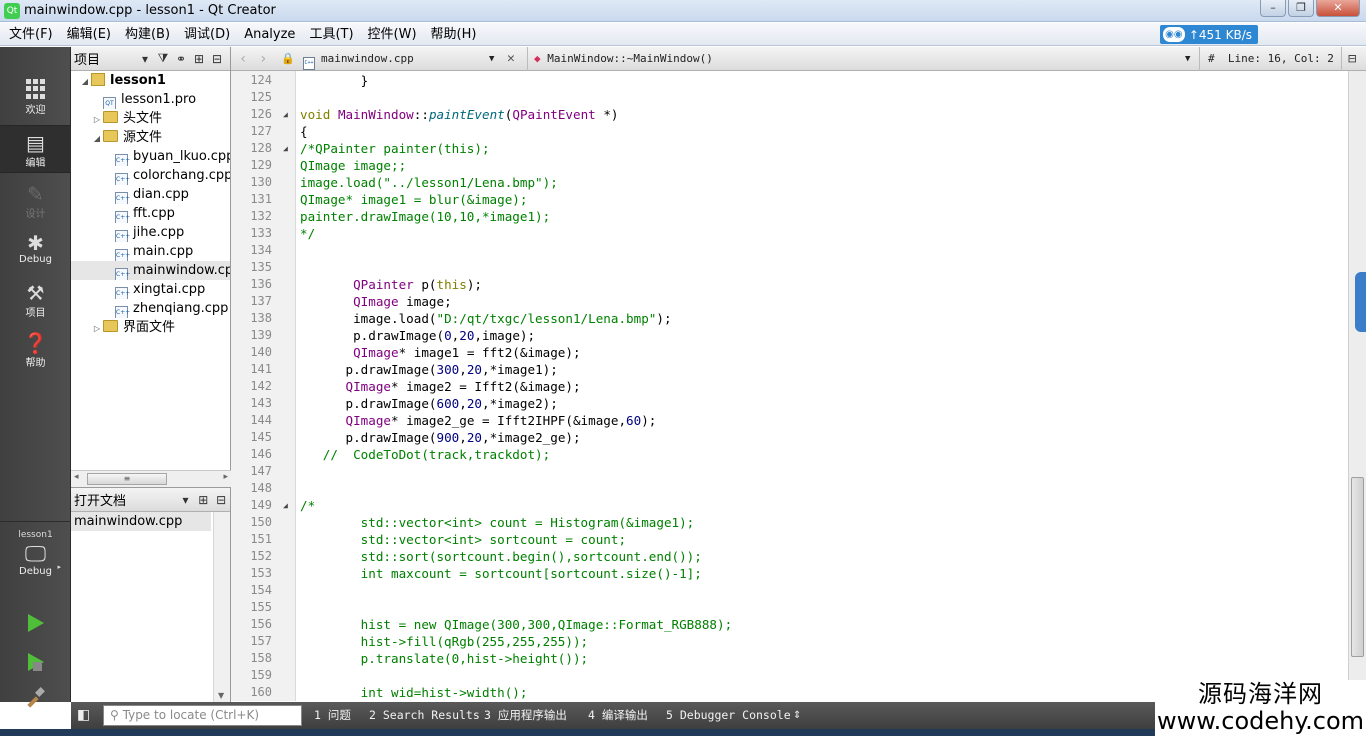  What do you see at coordinates (225, 477) in the screenshot?
I see `scroll-right-icon: ▸` at bounding box center [225, 477].